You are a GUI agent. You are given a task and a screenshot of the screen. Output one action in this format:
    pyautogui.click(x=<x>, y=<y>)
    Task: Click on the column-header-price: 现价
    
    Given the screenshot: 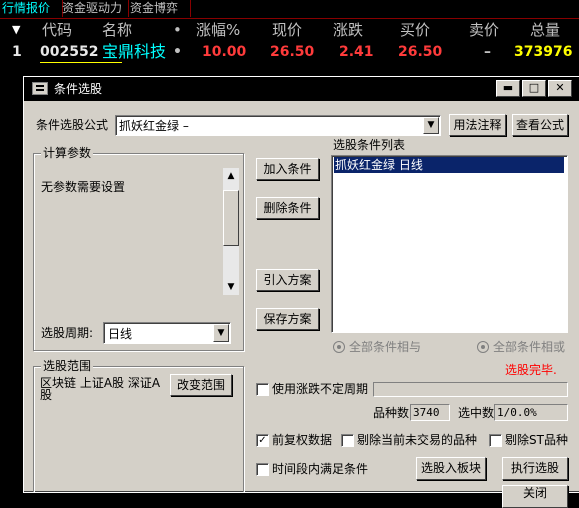 What is the action you would take?
    pyautogui.click(x=287, y=30)
    